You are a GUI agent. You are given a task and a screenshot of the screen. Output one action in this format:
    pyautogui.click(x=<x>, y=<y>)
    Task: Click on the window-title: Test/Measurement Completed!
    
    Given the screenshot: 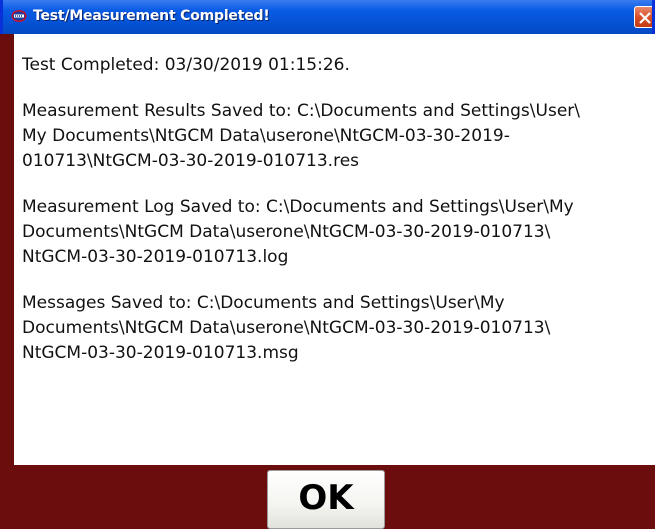 What is the action you would take?
    pyautogui.click(x=151, y=16)
    